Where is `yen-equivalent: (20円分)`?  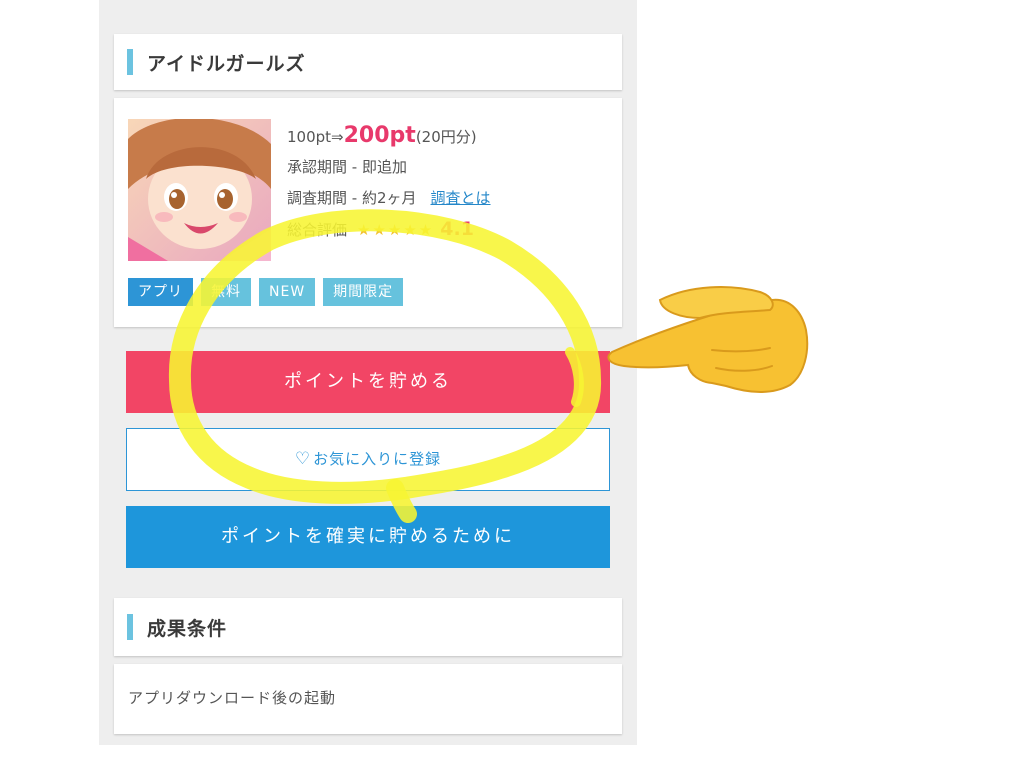 yen-equivalent: (20円分) is located at coordinates (446, 137).